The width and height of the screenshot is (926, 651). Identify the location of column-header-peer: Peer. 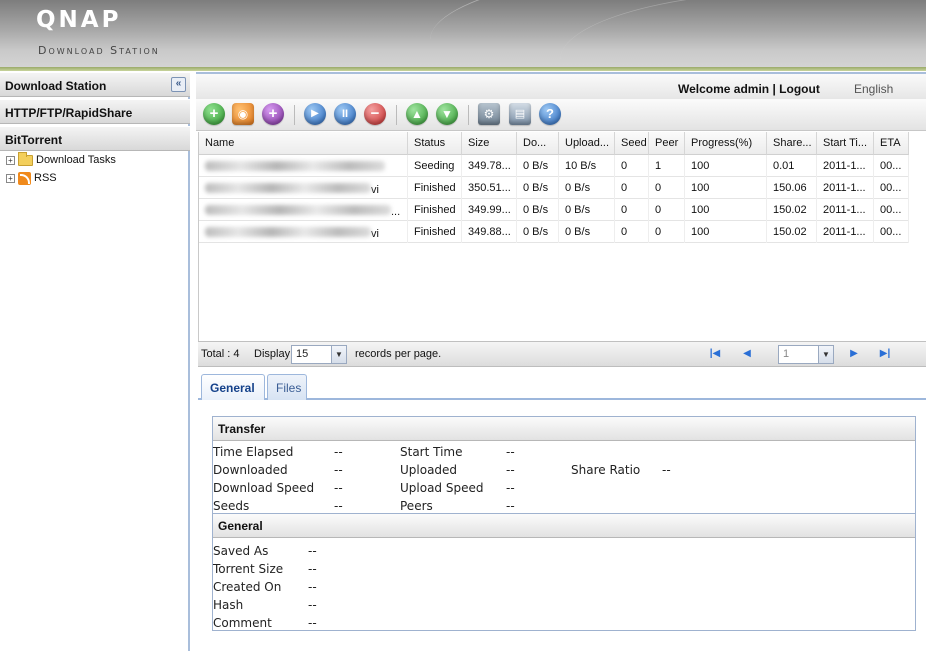
(667, 143).